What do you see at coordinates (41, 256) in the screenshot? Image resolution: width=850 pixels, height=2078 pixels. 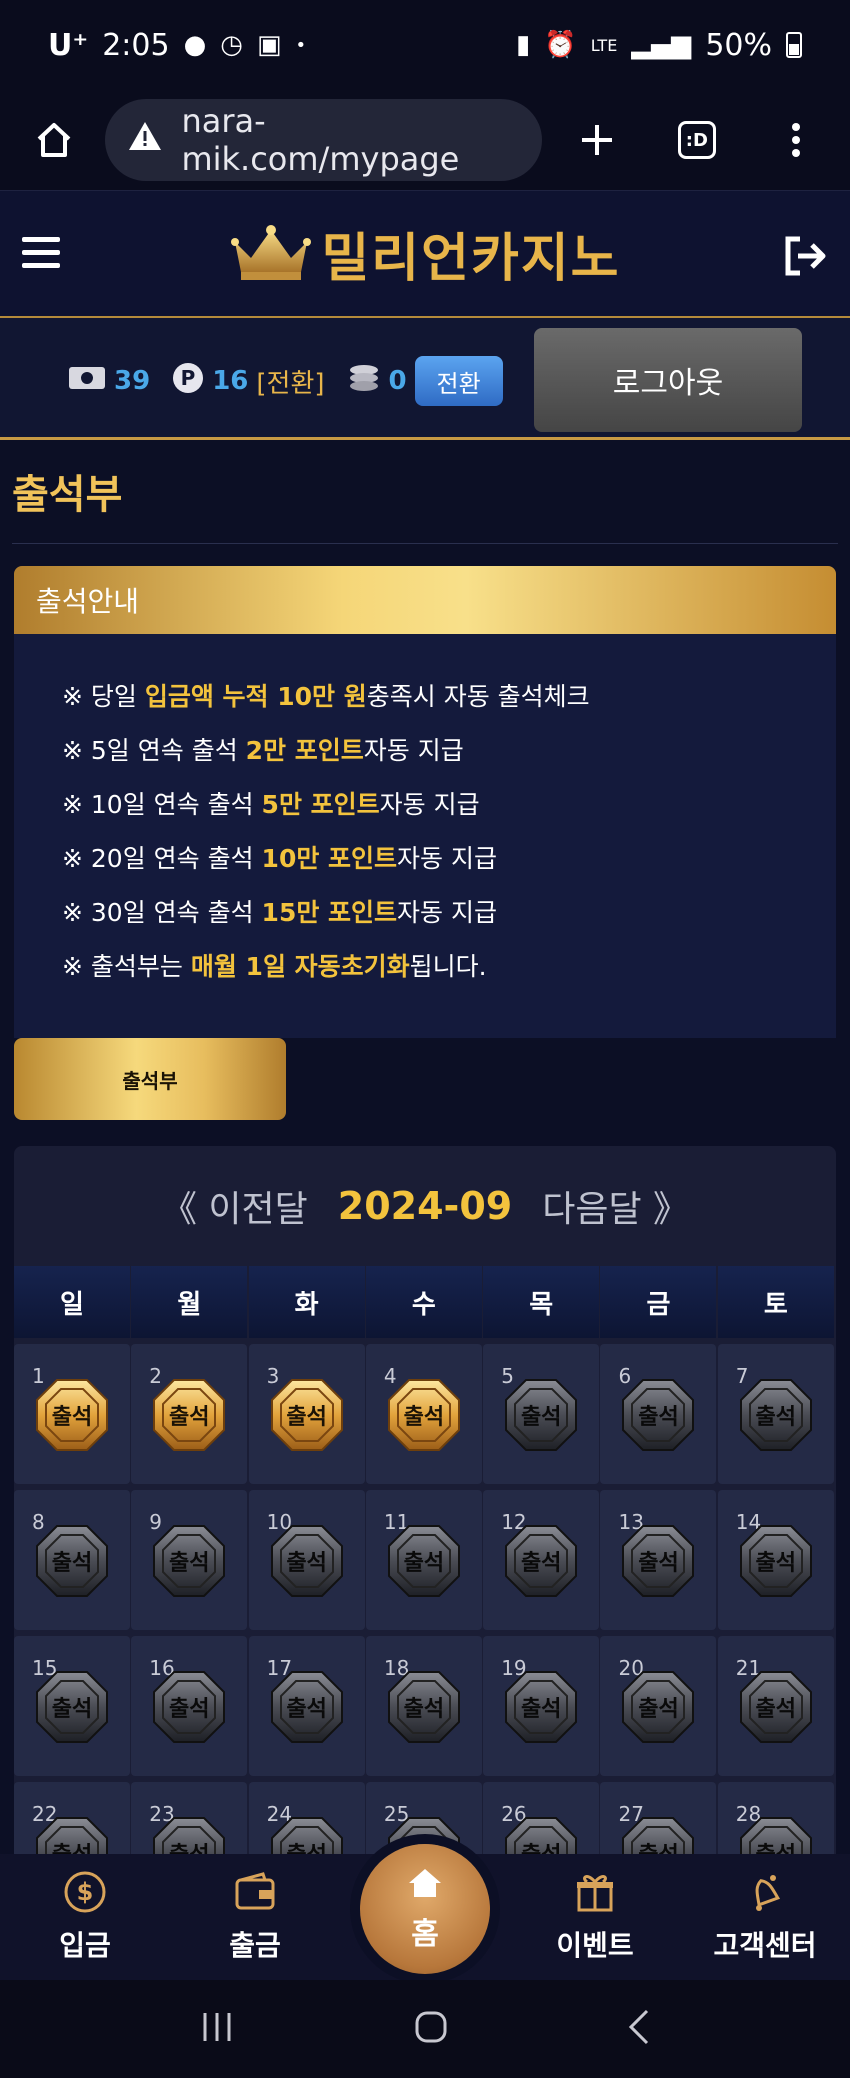 I see `menu-icon` at bounding box center [41, 256].